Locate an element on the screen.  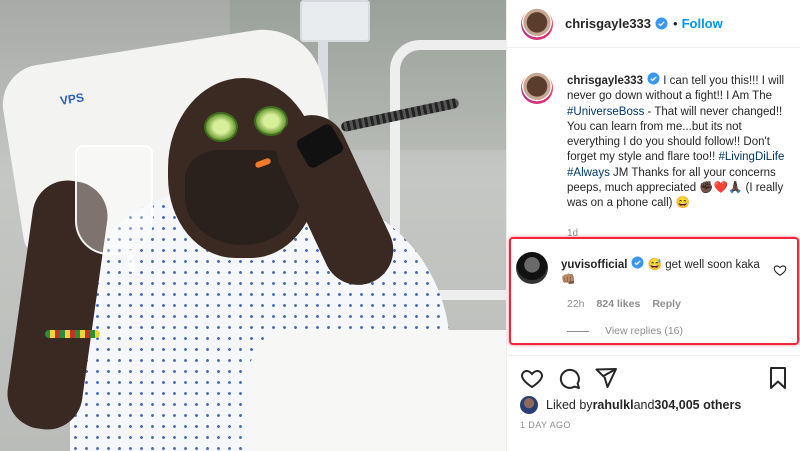
post-date: 1 DAY AGO is located at coordinates (545, 425).